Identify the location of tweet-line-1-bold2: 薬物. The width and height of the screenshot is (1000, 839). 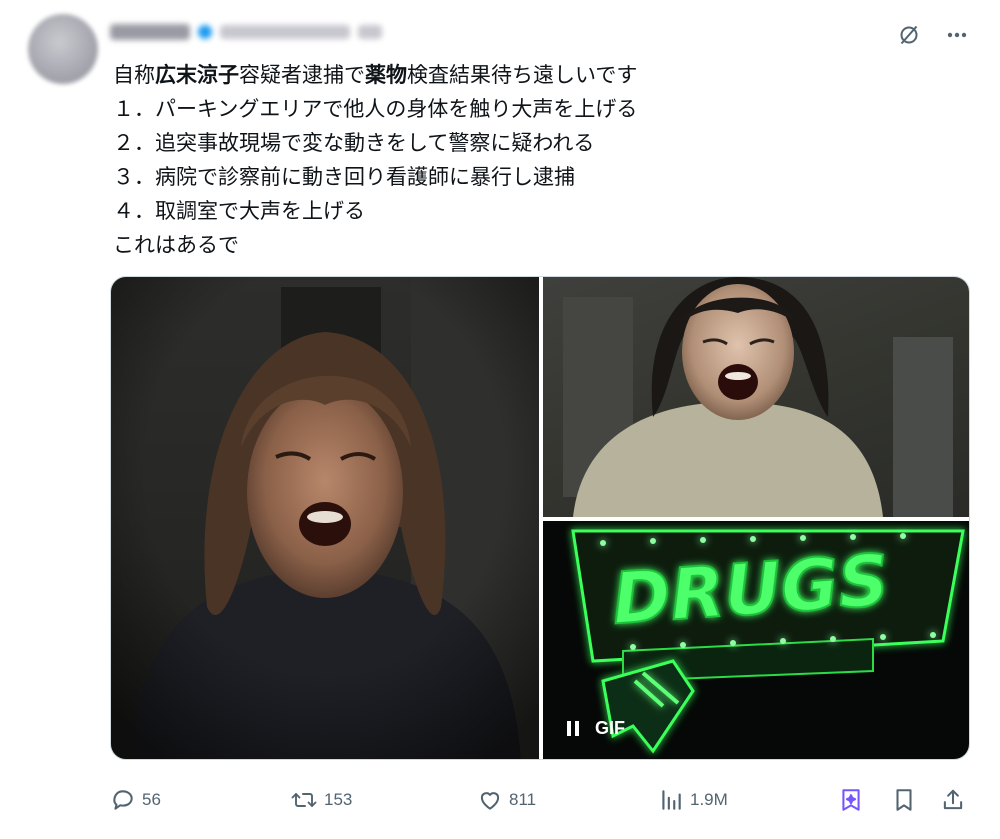
(386, 75).